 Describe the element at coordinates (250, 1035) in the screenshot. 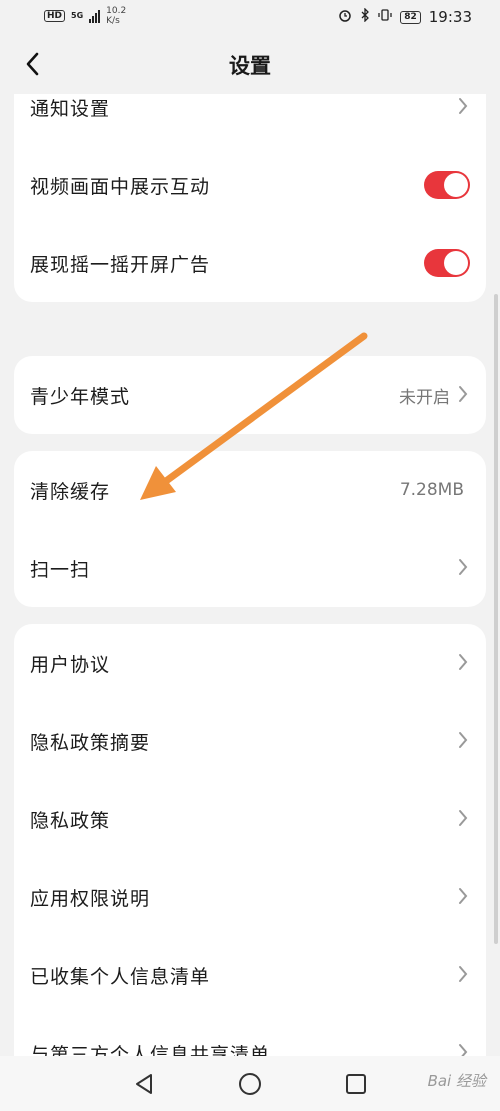

I see `third-party-sharing-item: 与第三方个人信息共享清单` at that location.